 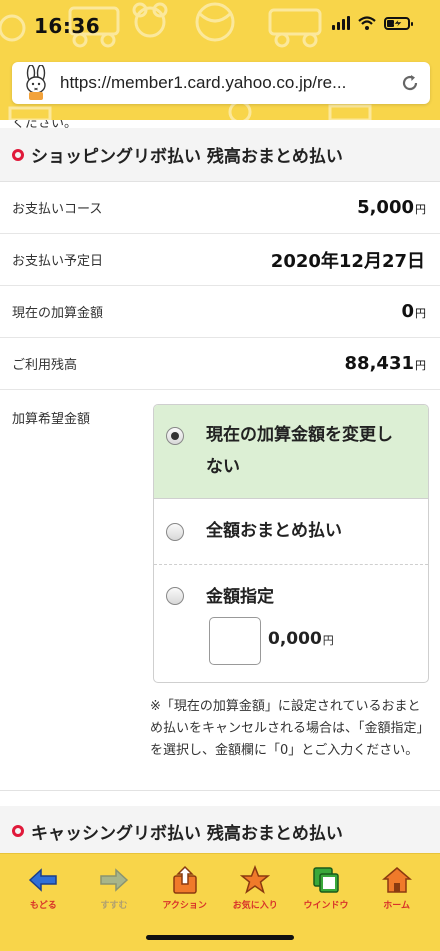 I want to click on wifi-icon, so click(x=367, y=23).